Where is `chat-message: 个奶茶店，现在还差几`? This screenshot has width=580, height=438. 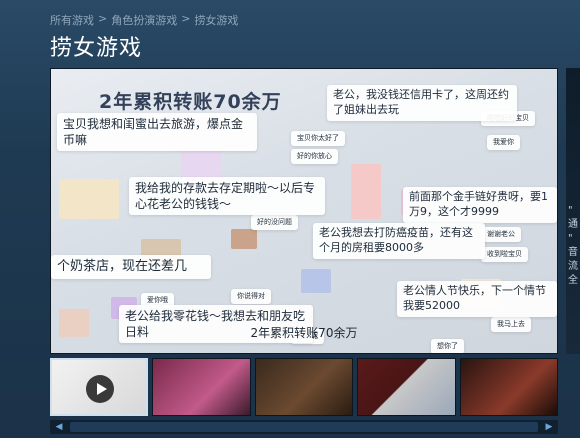 chat-message: 个奶茶店，现在还差几 is located at coordinates (131, 267).